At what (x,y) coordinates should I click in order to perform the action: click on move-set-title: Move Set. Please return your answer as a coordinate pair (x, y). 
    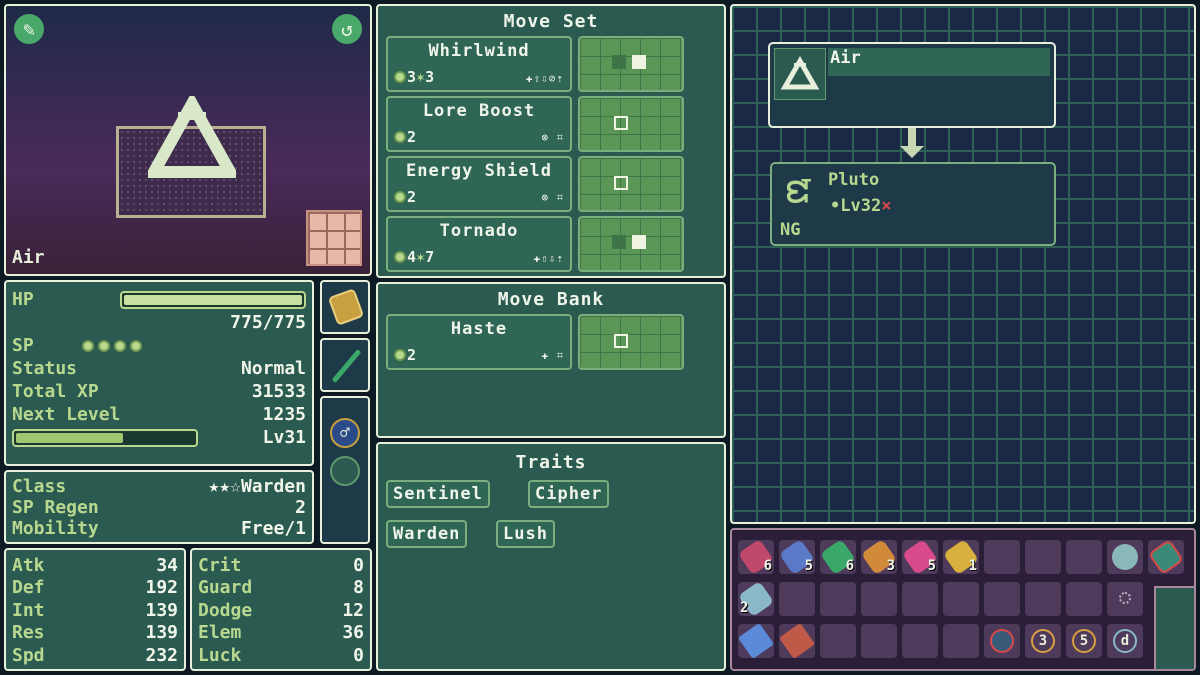
    Looking at the image, I should click on (551, 21).